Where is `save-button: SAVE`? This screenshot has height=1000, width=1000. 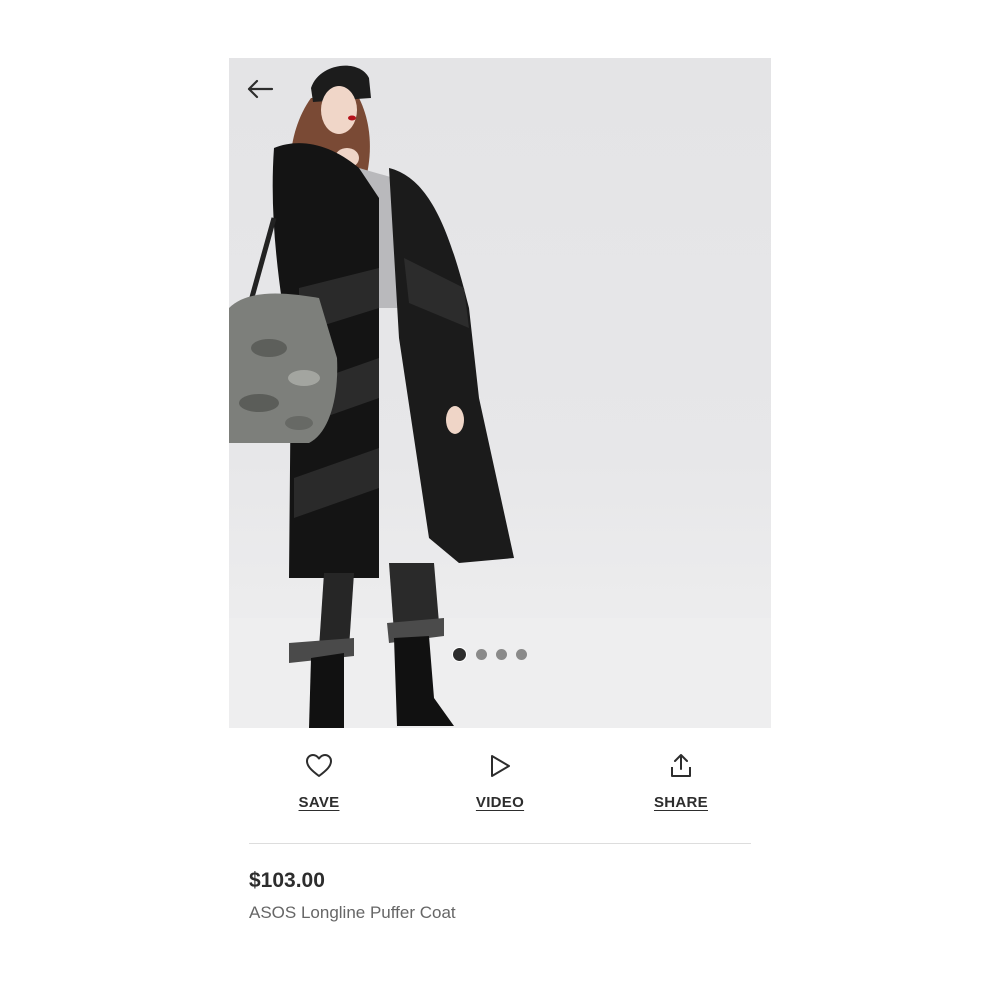 save-button: SAVE is located at coordinates (319, 784).